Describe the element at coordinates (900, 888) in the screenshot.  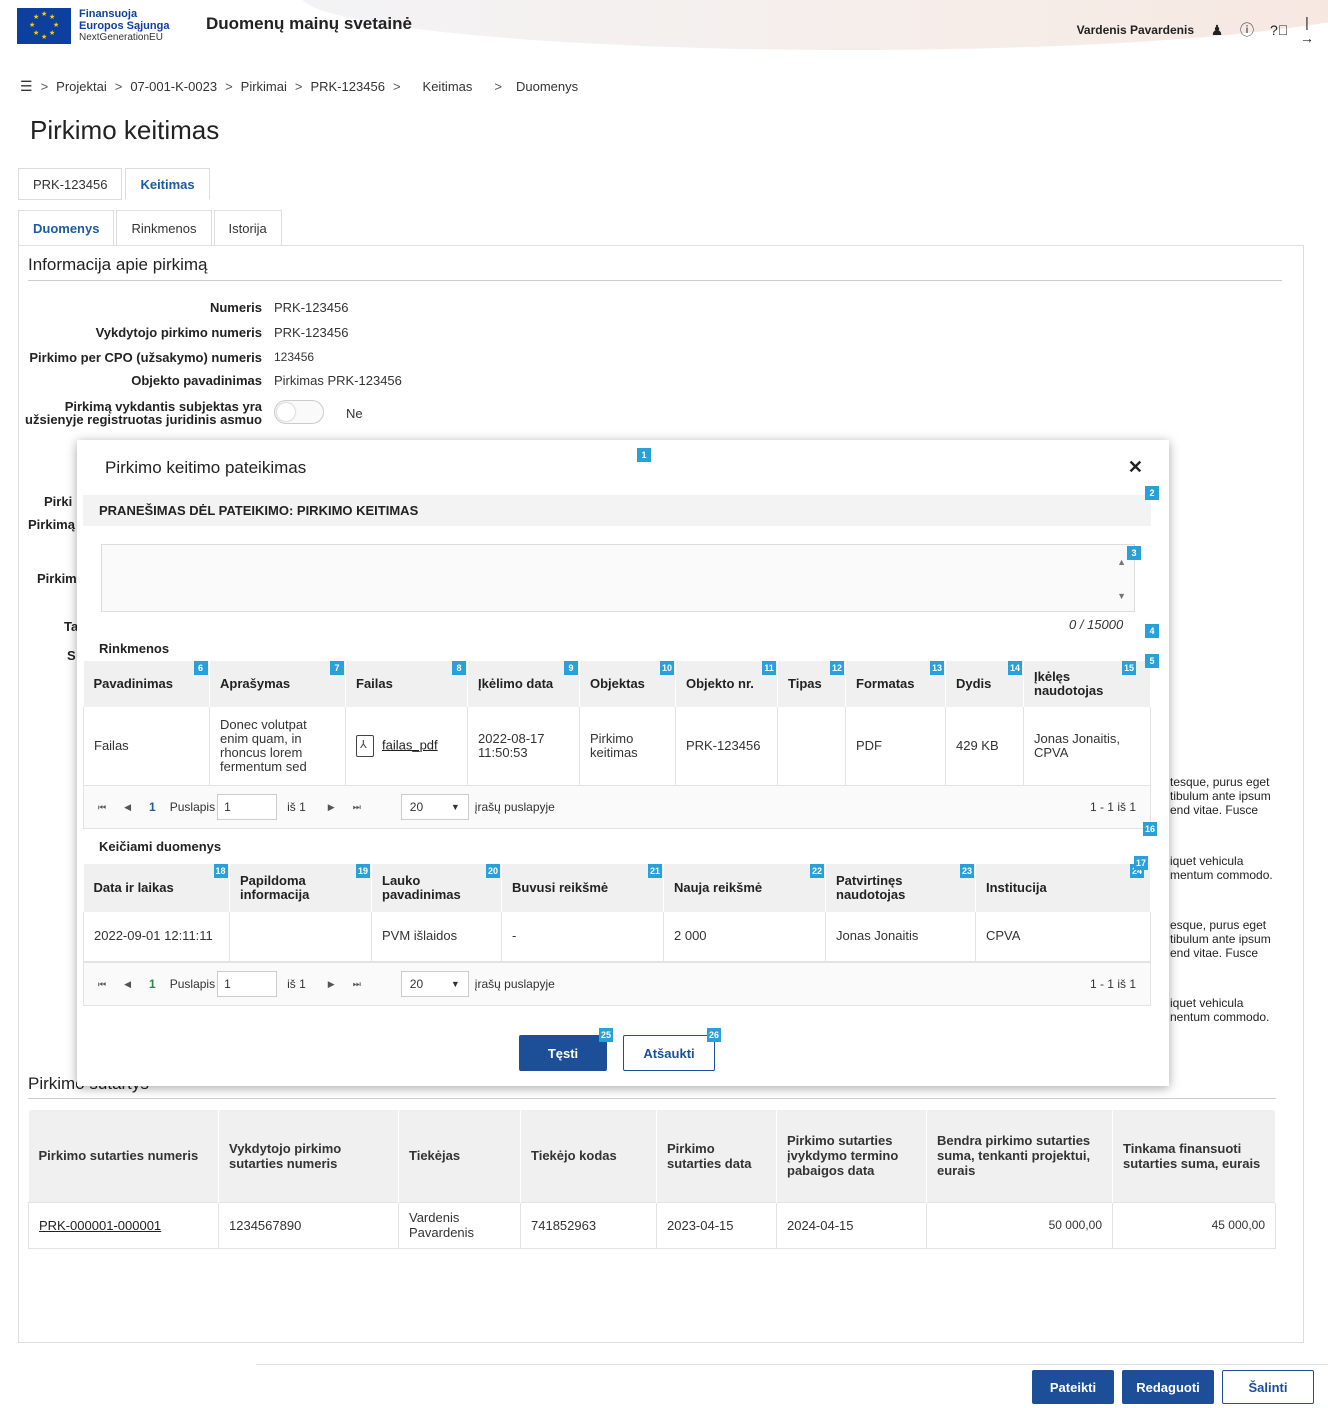
I see `column-header: Patvirtinęs naudotojas 23` at that location.